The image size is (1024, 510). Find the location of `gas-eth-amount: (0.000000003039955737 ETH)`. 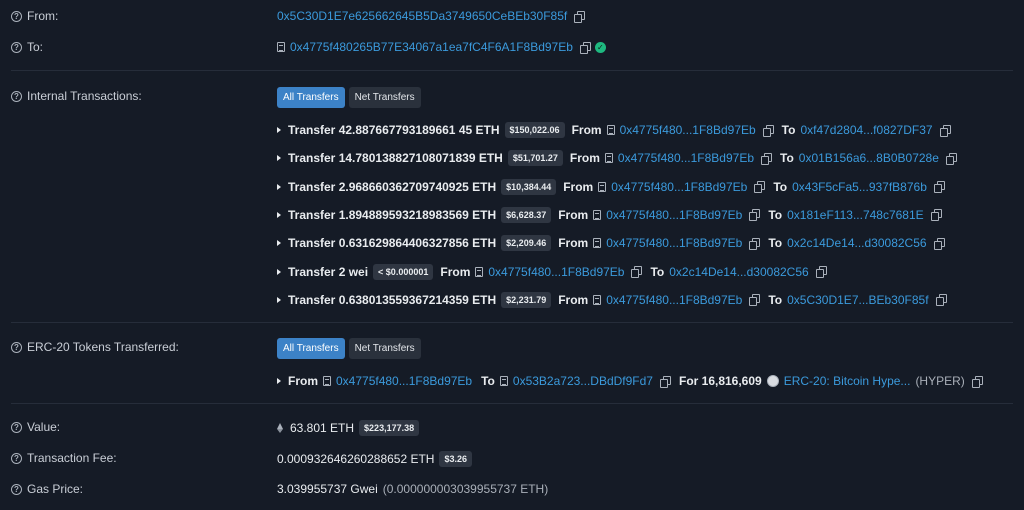

gas-eth-amount: (0.000000003039955737 ETH) is located at coordinates (465, 489).